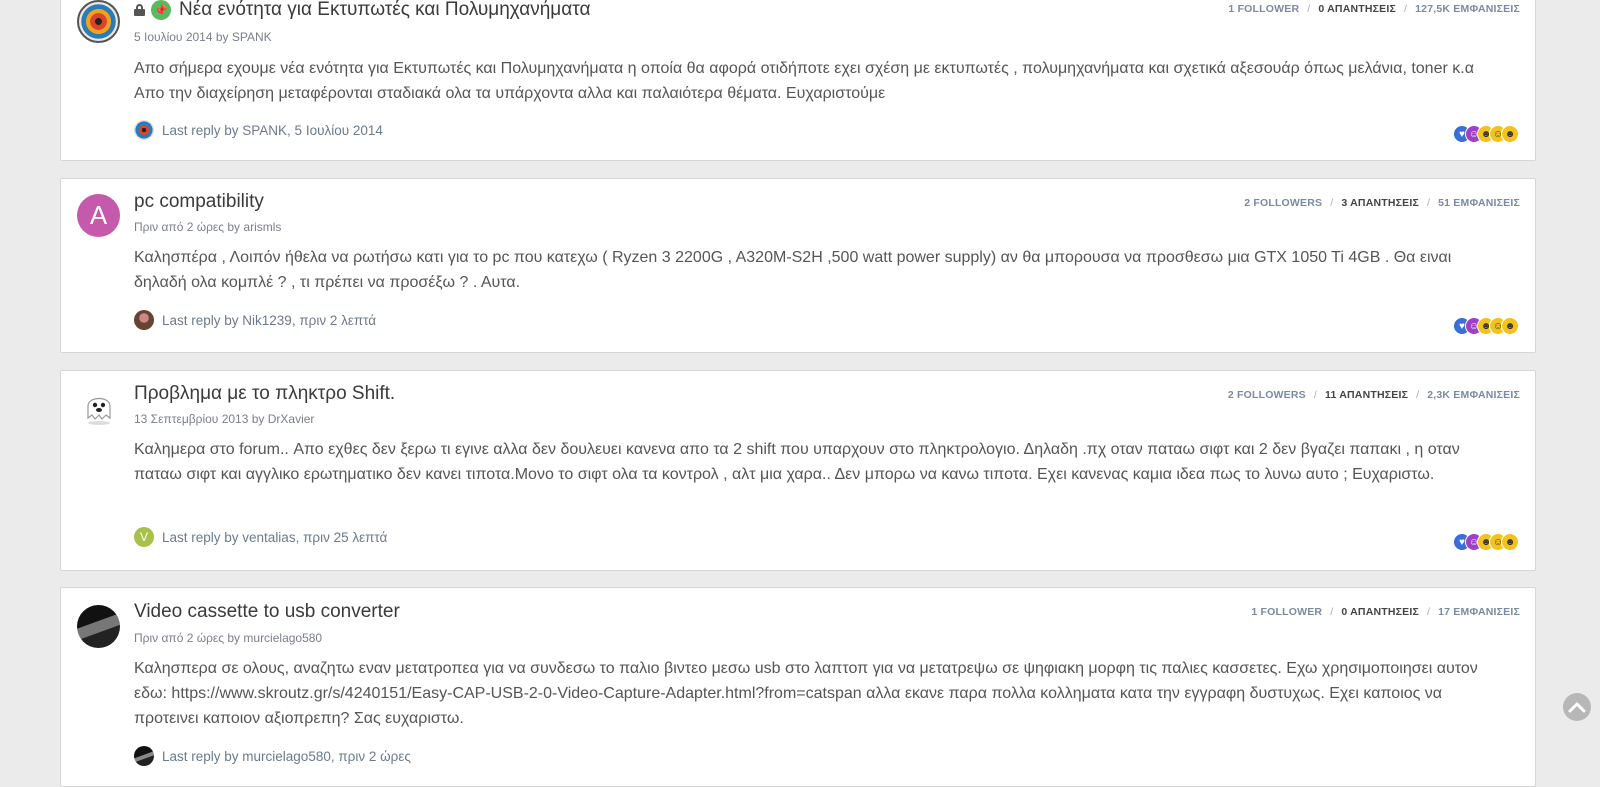 This screenshot has height=787, width=1600. Describe the element at coordinates (274, 537) in the screenshot. I see `last-reply-text: Last reply by ventalias, πριν 25 λεπτά` at that location.